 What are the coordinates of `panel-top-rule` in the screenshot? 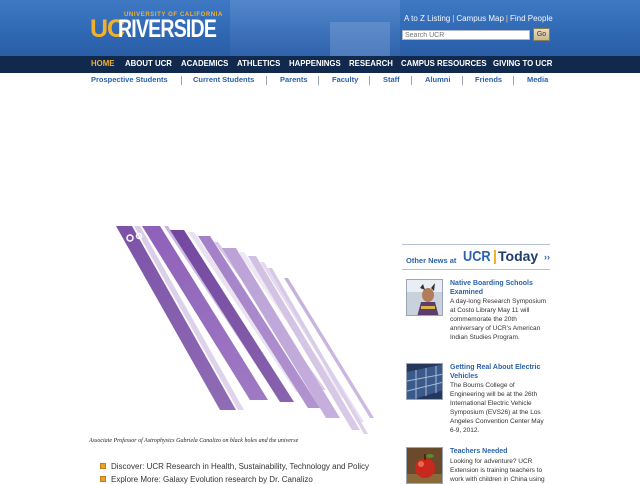 It's located at (476, 244).